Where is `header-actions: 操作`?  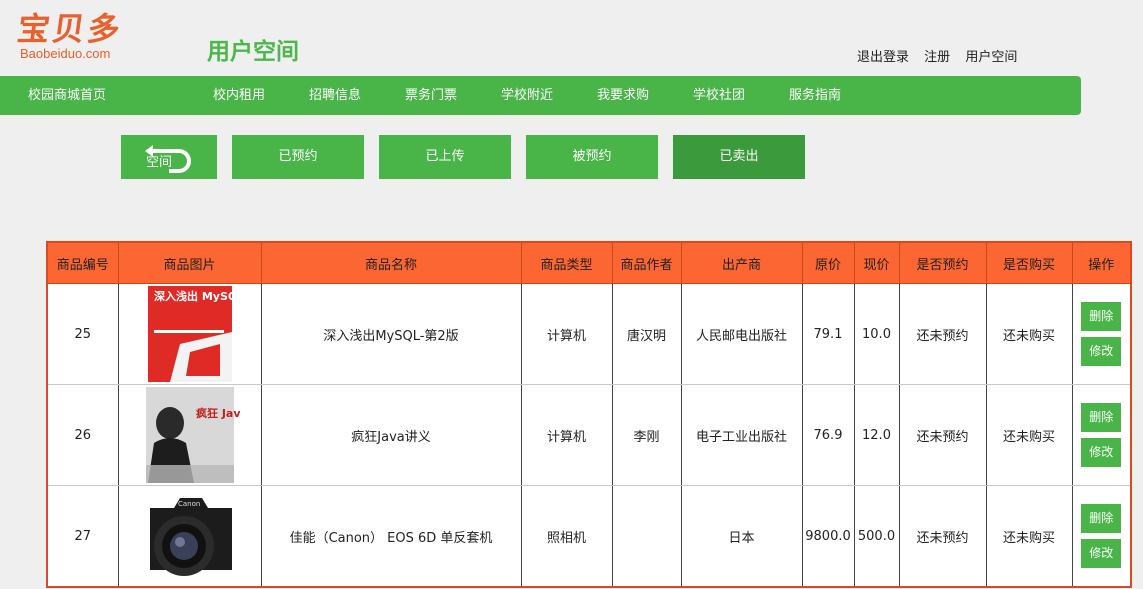 header-actions: 操作 is located at coordinates (1101, 262).